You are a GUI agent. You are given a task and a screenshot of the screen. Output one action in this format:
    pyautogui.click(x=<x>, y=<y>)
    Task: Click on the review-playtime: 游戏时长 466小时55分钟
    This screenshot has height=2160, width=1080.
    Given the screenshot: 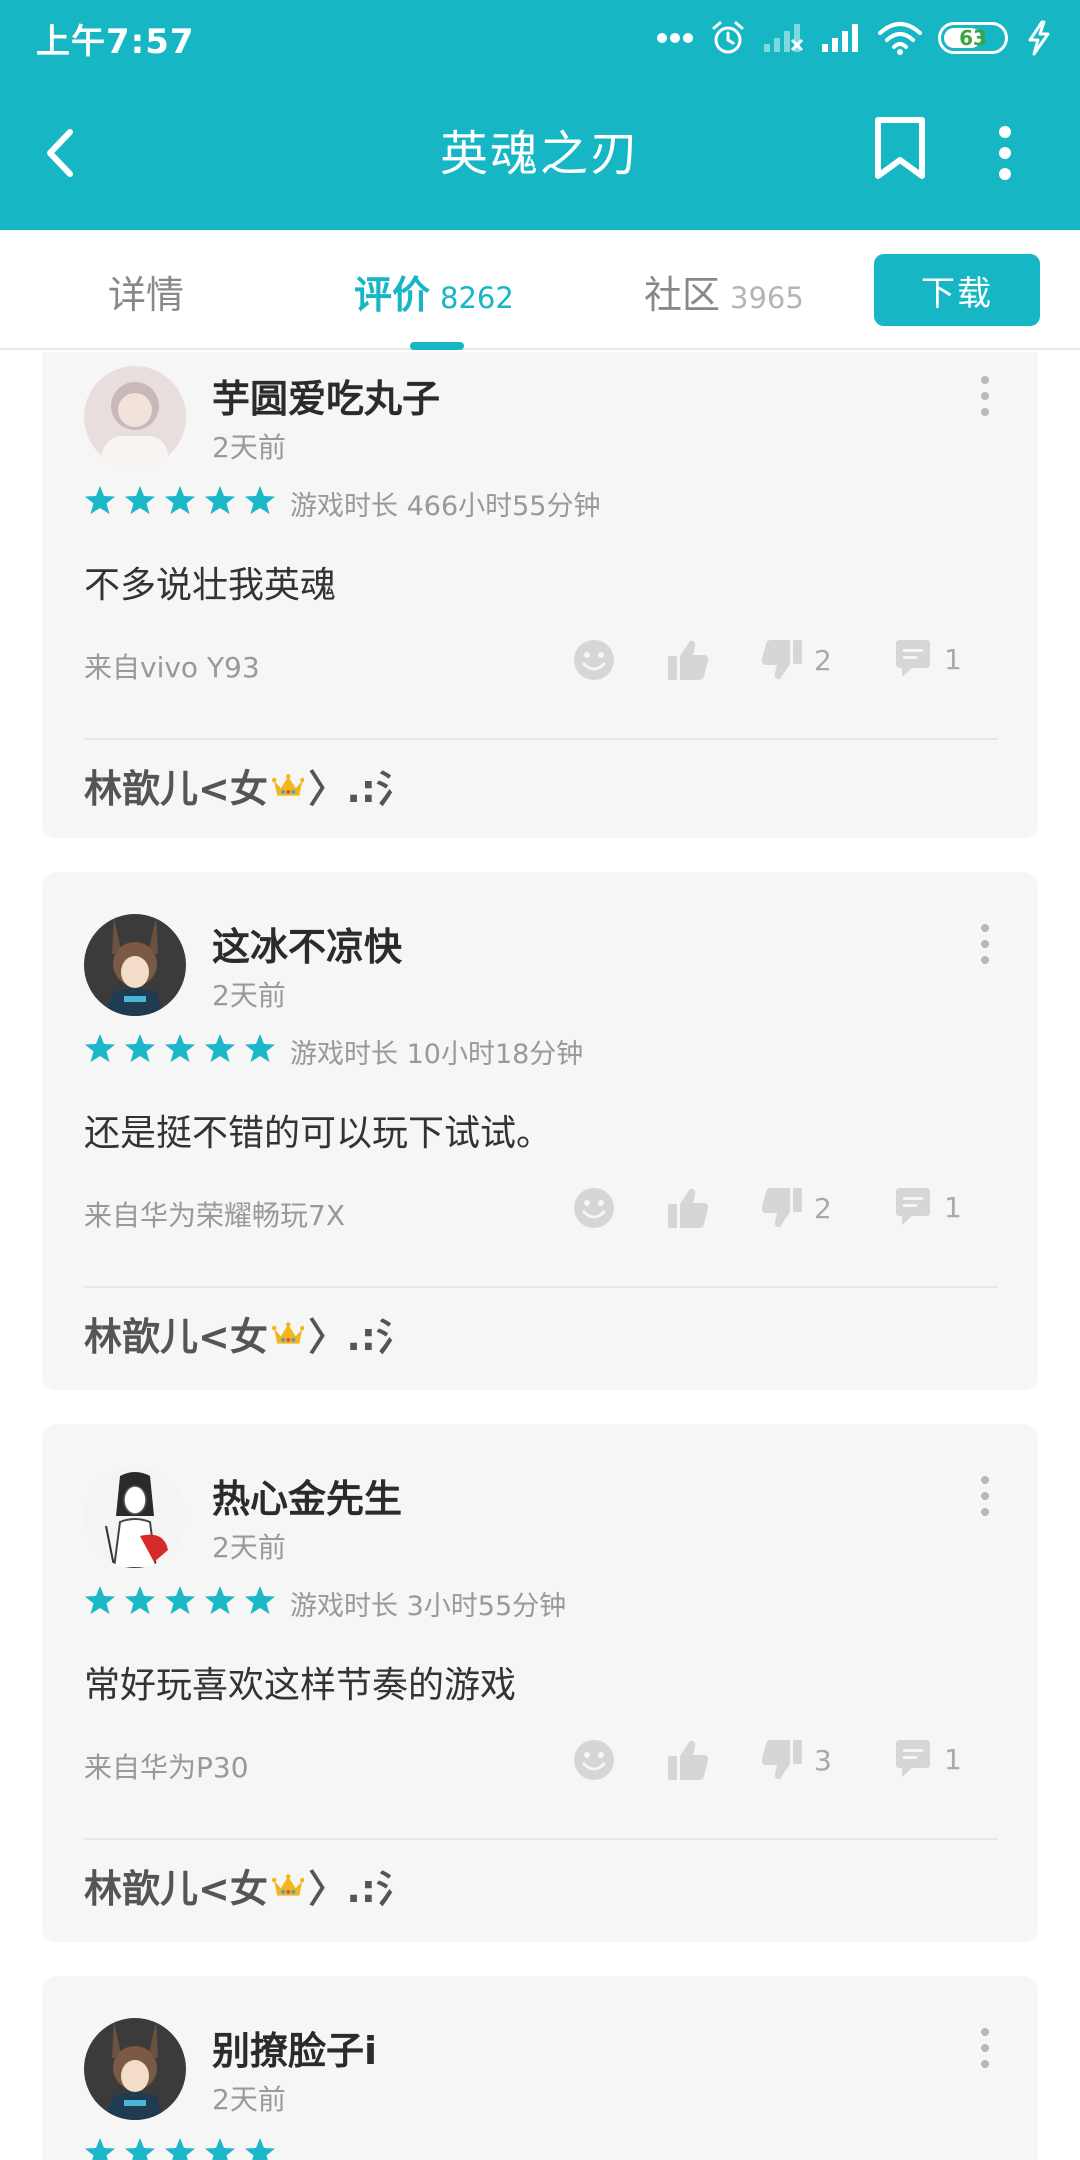 What is the action you would take?
    pyautogui.click(x=445, y=506)
    